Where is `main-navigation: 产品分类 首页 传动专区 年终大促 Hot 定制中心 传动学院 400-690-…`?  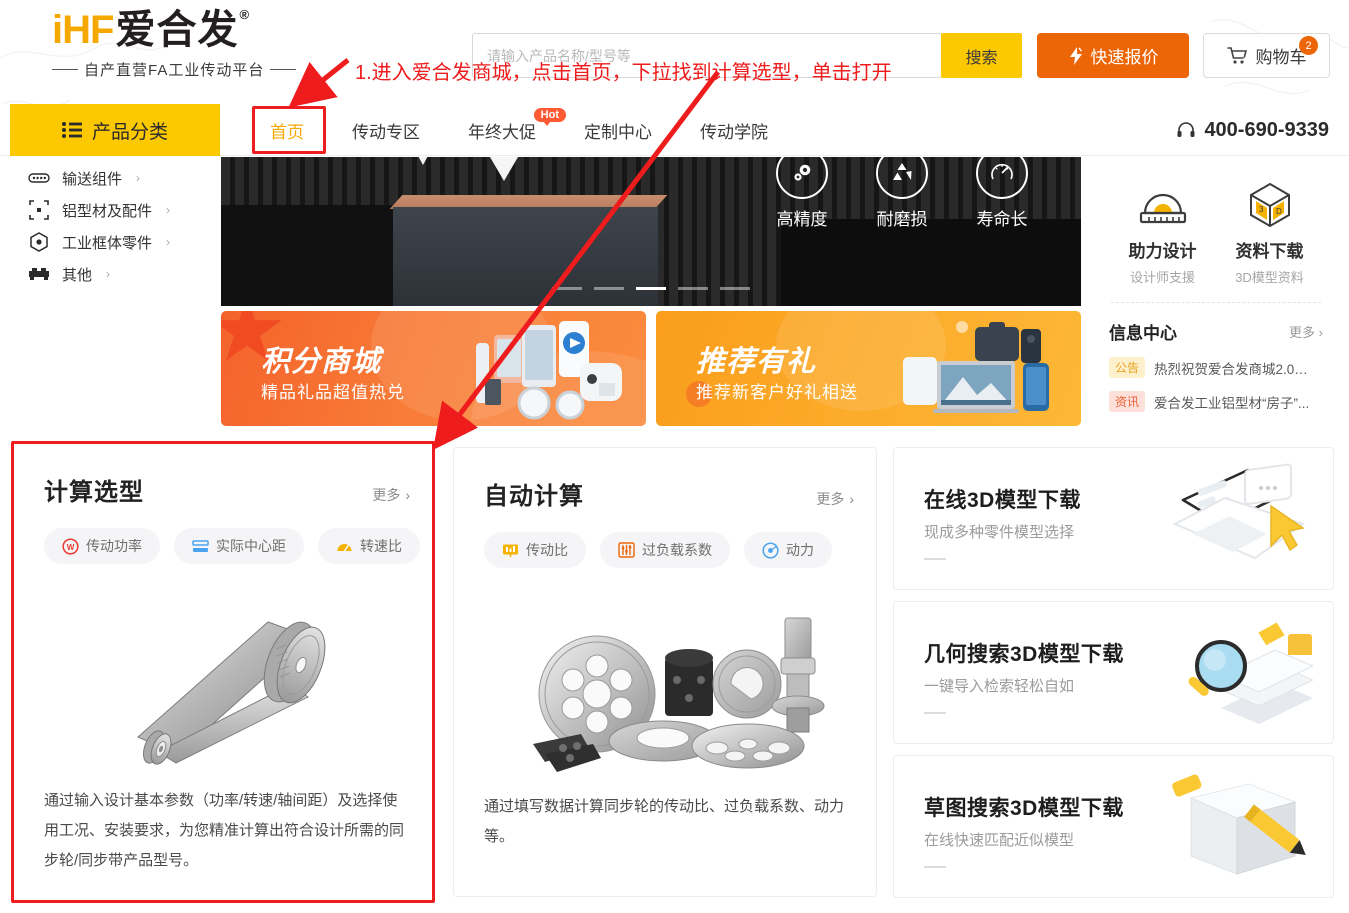
main-navigation: 产品分类 首页 传动专区 年终大促 Hot 定制中心 传动学院 400-690-… is located at coordinates (674, 130).